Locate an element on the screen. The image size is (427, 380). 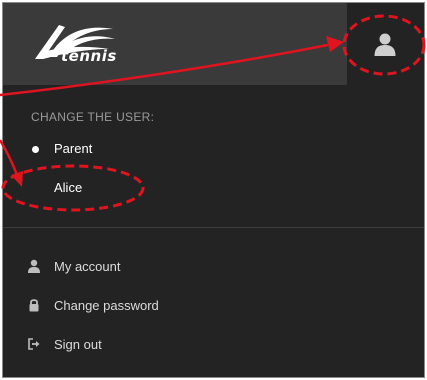
menu-item-my-account: My account is located at coordinates (213, 267).